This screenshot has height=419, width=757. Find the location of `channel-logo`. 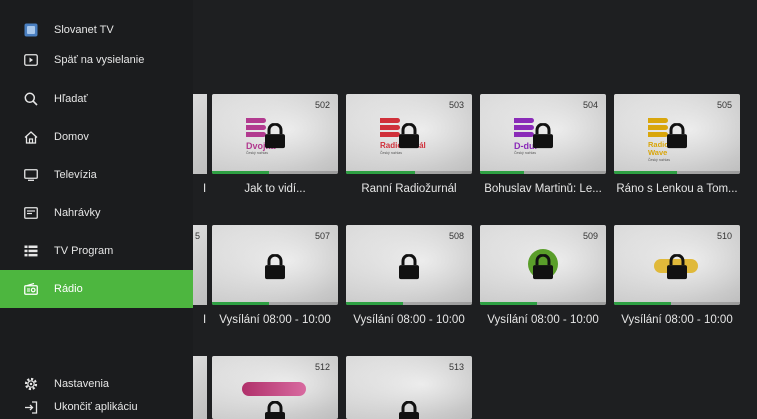

channel-logo is located at coordinates (274, 389).